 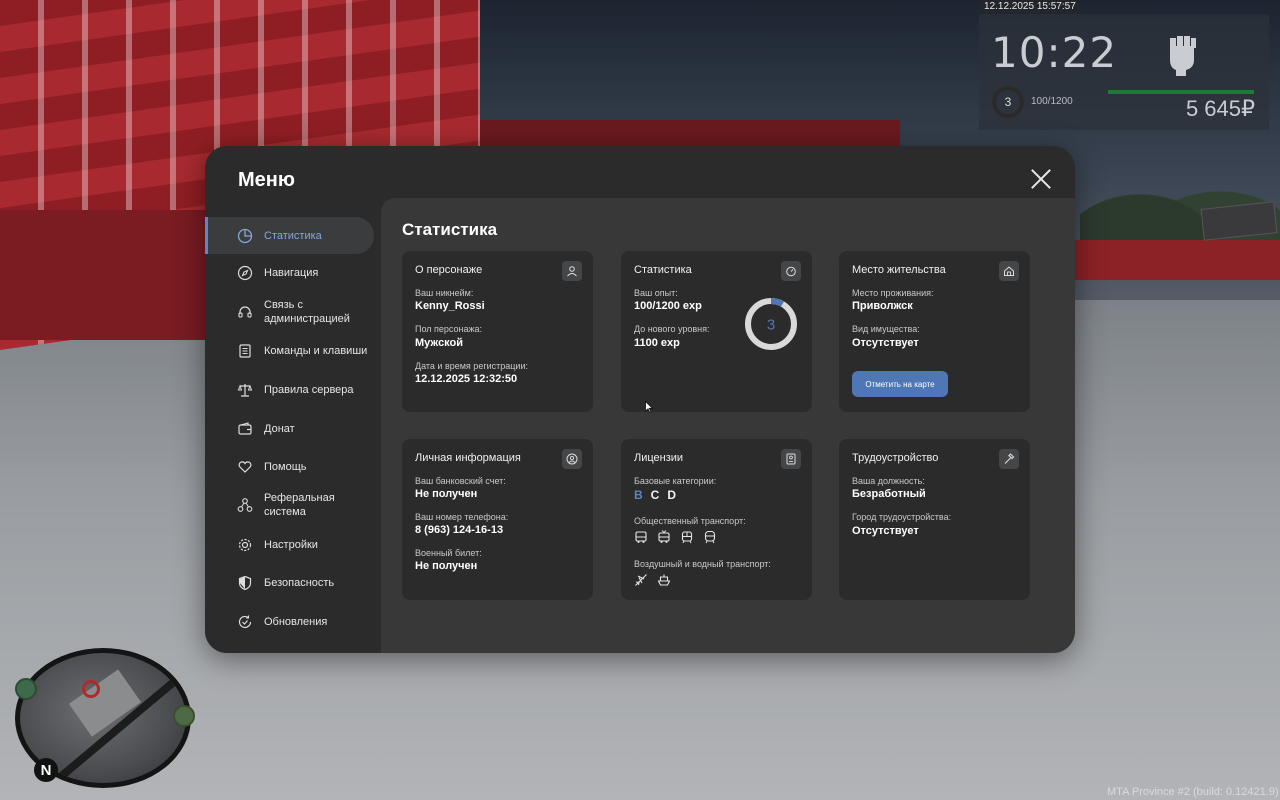 What do you see at coordinates (266, 180) in the screenshot?
I see `menu-title: Меню` at bounding box center [266, 180].